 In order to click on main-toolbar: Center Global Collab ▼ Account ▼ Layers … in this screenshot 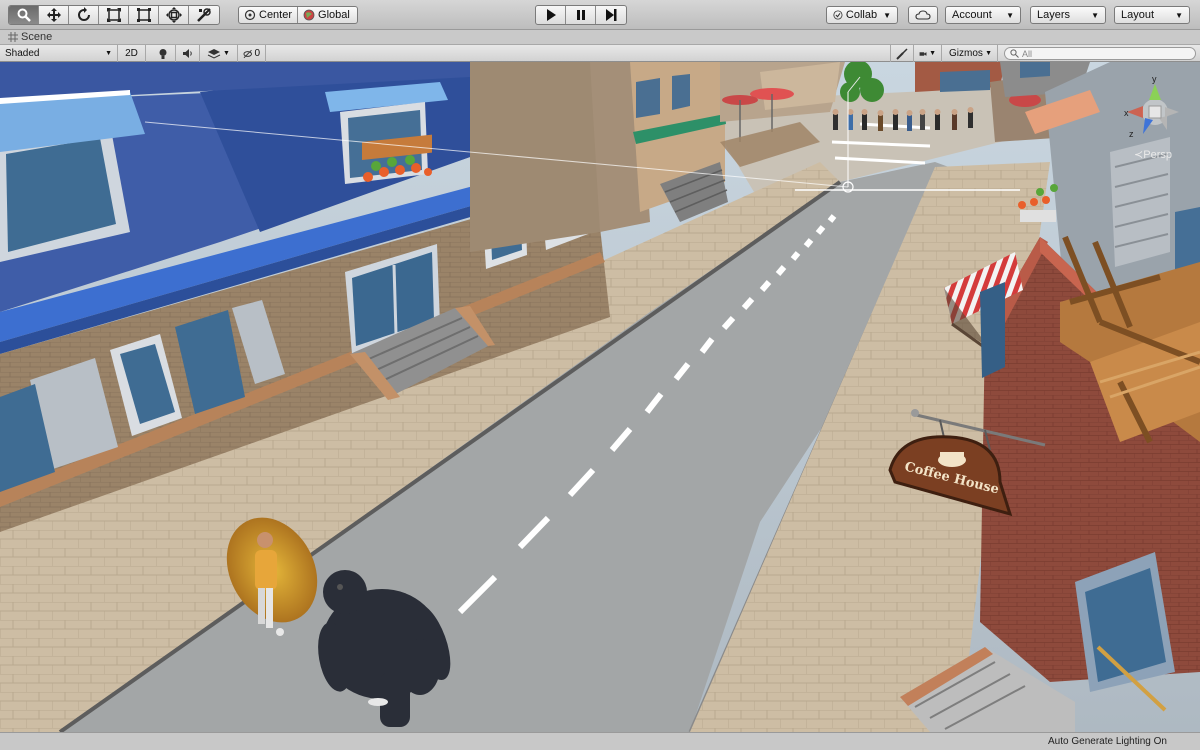, I will do `click(600, 15)`.